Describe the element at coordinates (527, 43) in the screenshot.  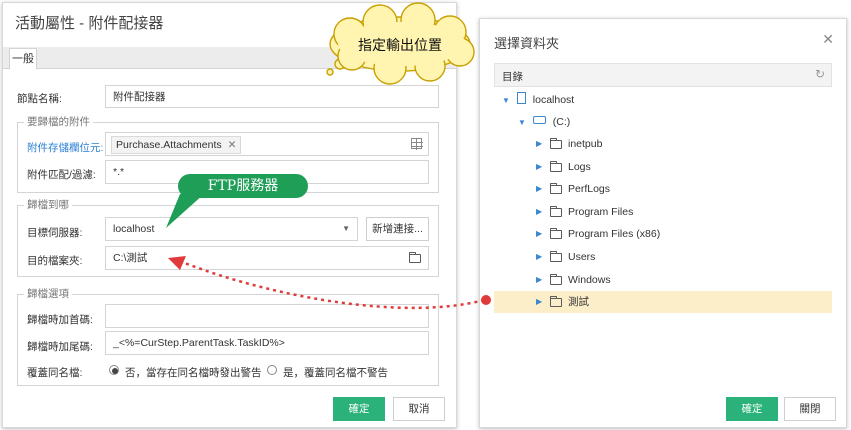
I see `folder-dialog-title: 選擇資料夾` at that location.